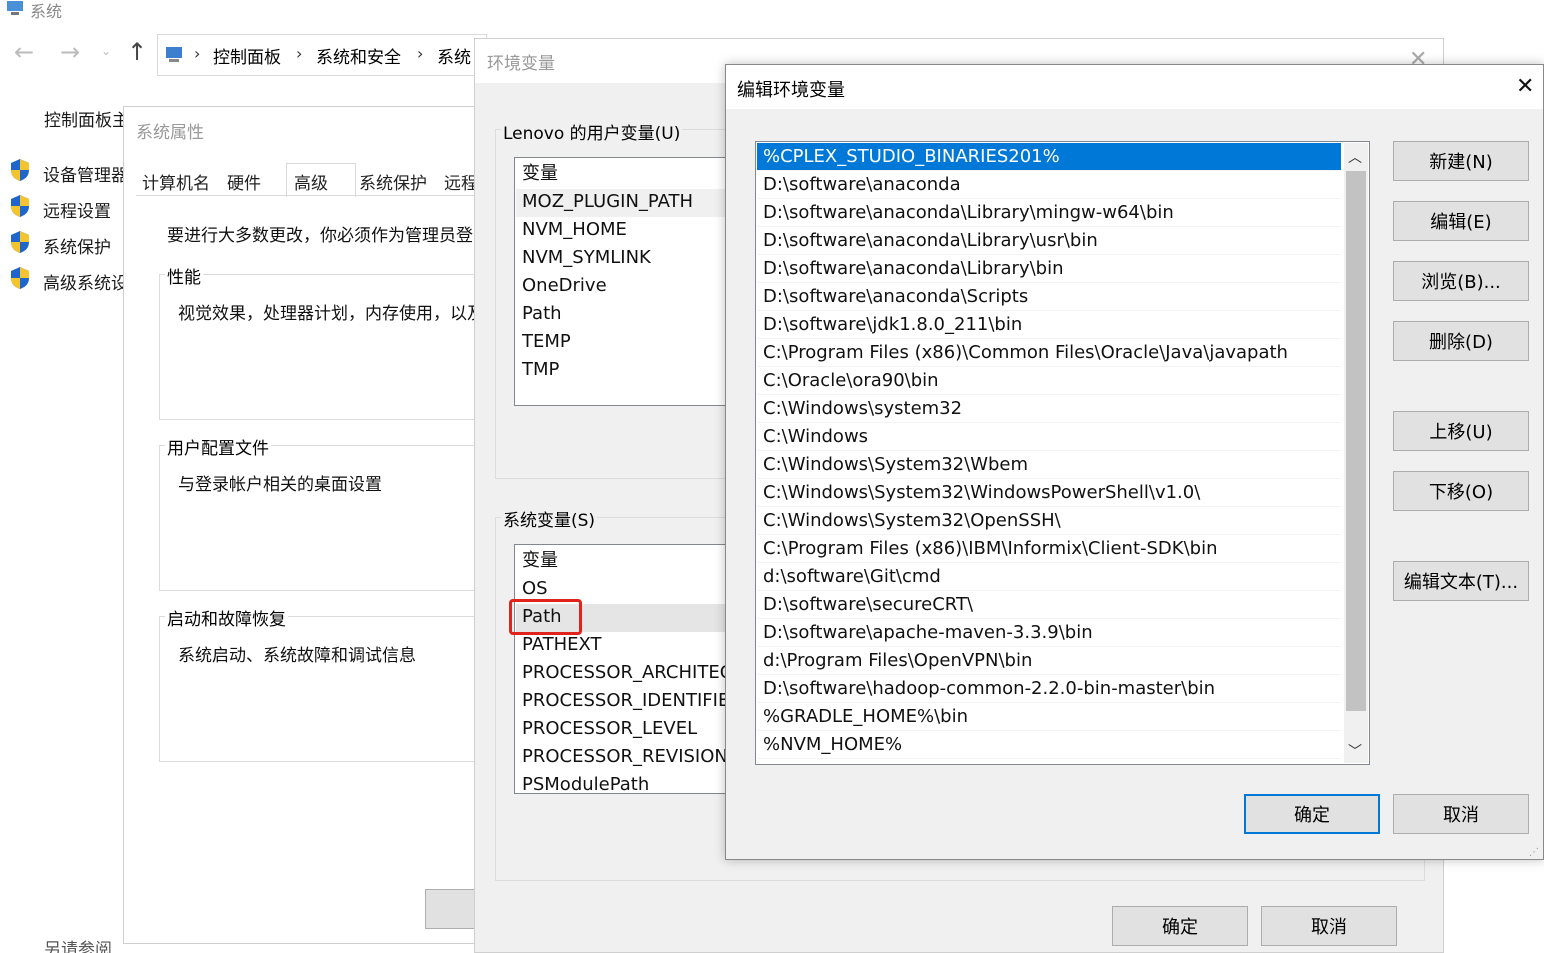 The height and width of the screenshot is (953, 1544). I want to click on path-list-item-selected: %CPLEX_STUDIO_BINARIES201%, so click(1049, 157).